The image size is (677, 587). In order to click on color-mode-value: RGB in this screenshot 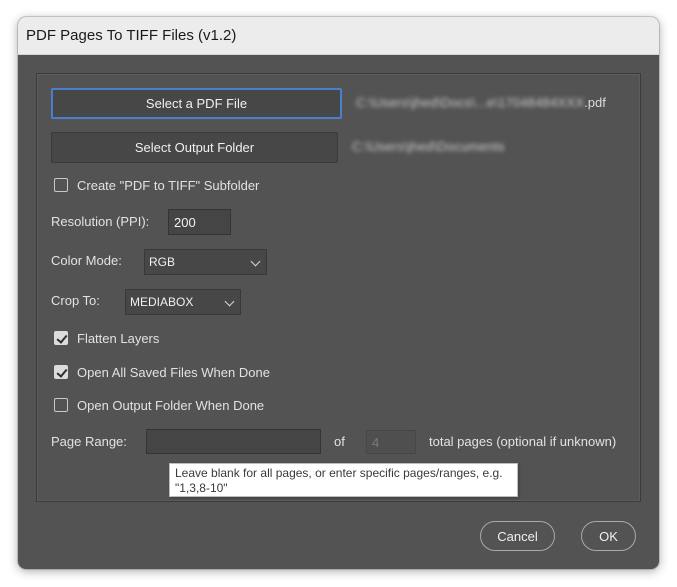, I will do `click(162, 262)`.